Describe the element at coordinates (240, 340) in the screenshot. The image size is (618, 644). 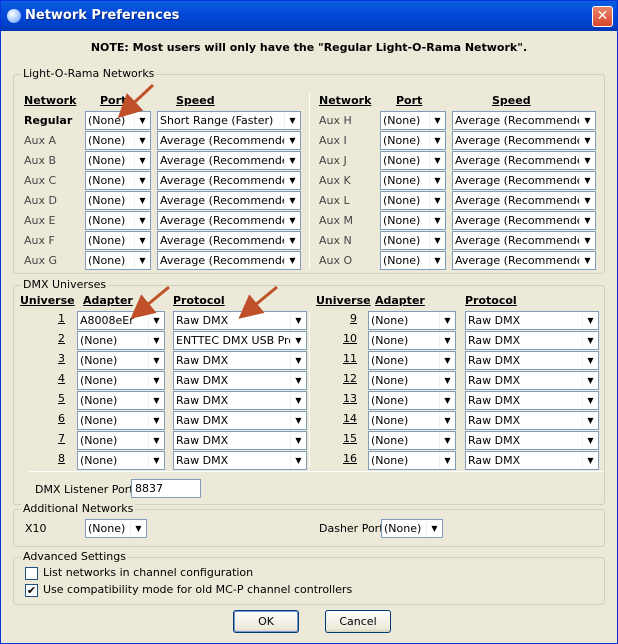
I see `dmx-protocol-select: ENTTEC DMX USB Pro ▼` at that location.